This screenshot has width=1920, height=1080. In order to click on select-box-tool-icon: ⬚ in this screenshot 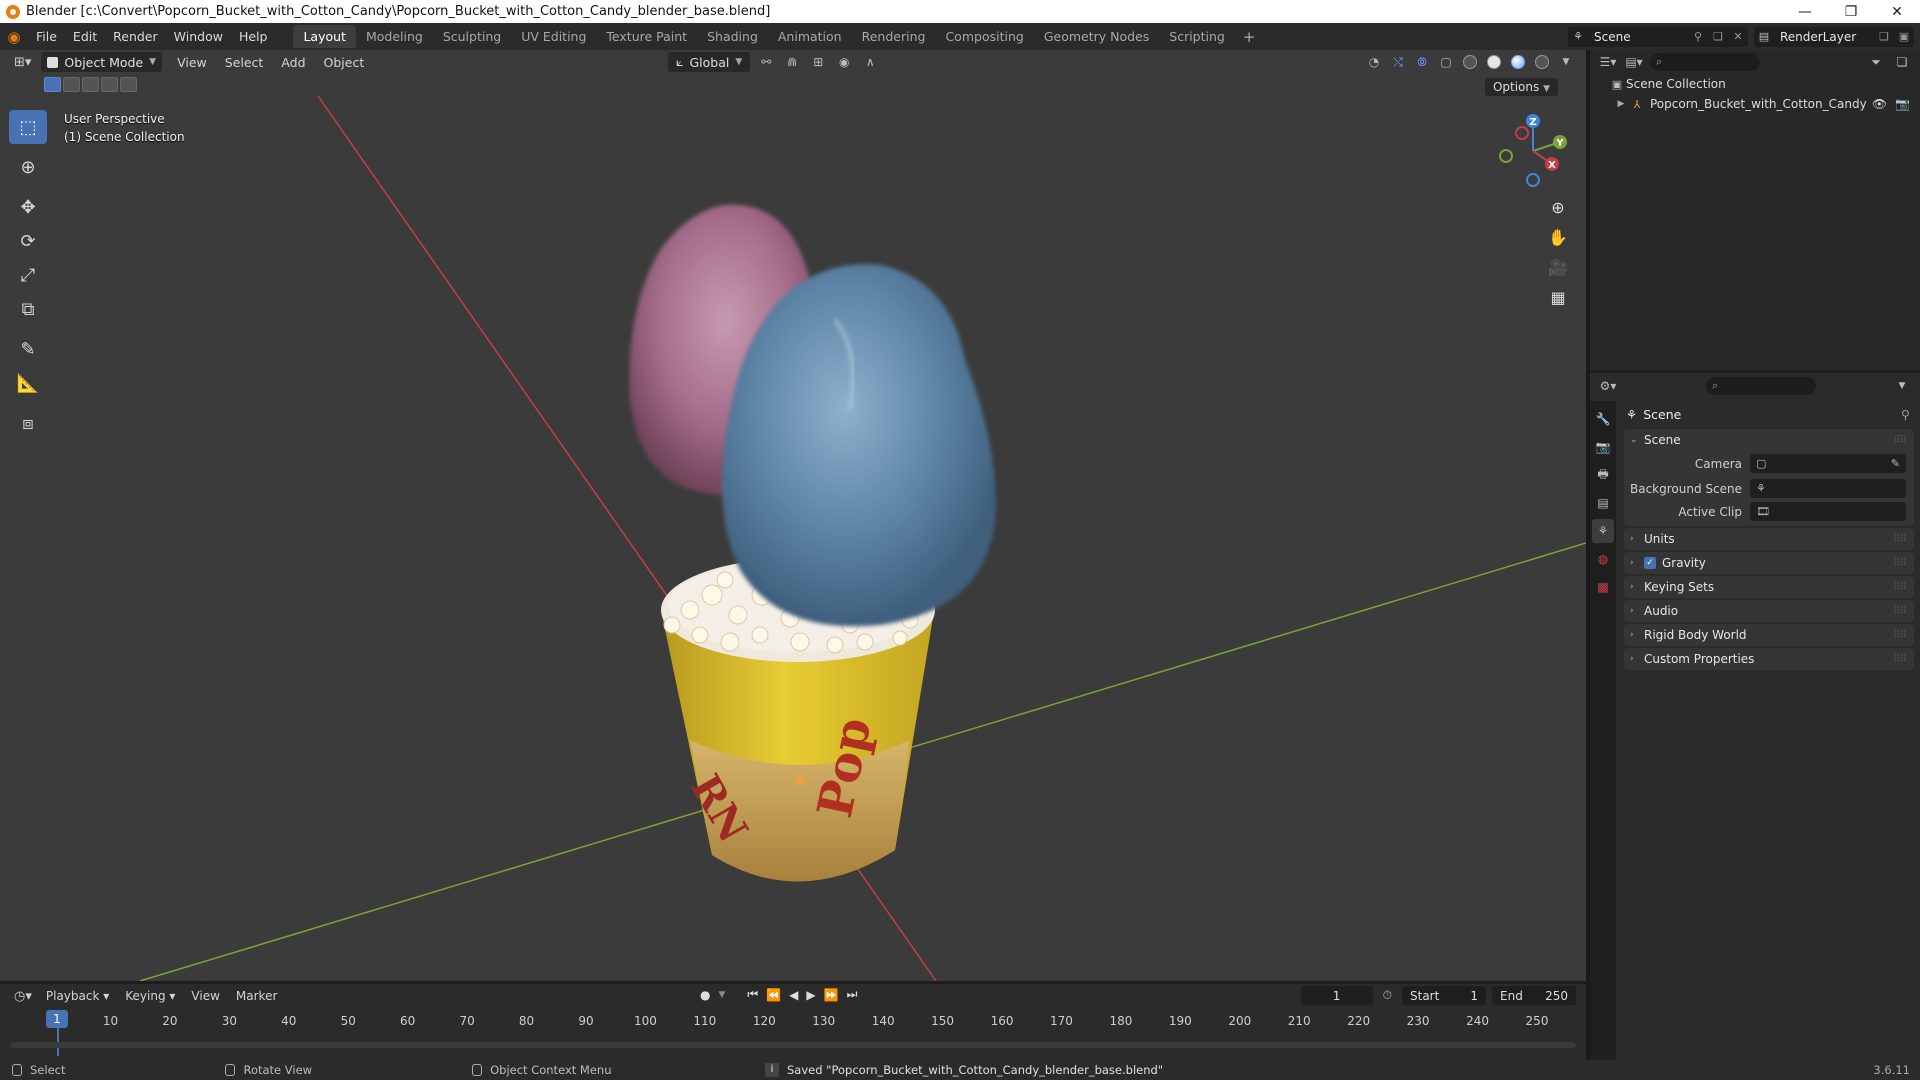, I will do `click(28, 127)`.